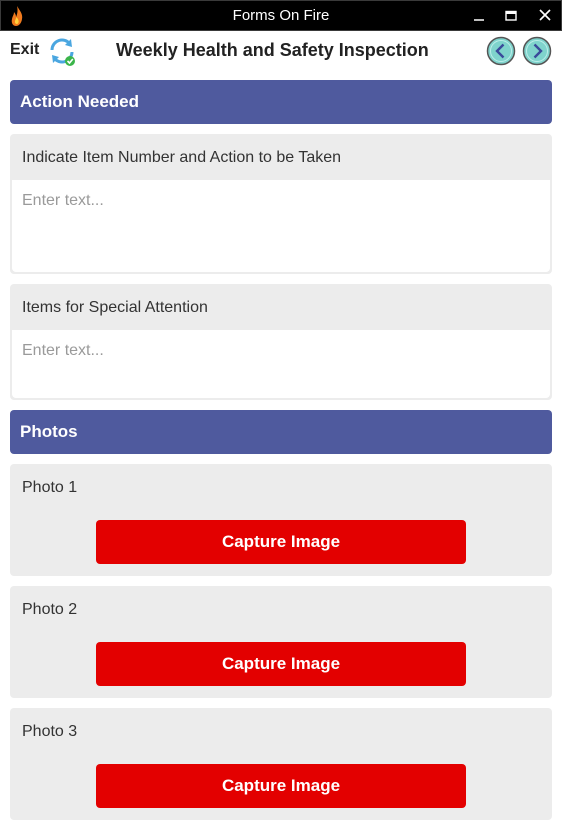 The width and height of the screenshot is (562, 820). I want to click on close-icon, so click(545, 16).